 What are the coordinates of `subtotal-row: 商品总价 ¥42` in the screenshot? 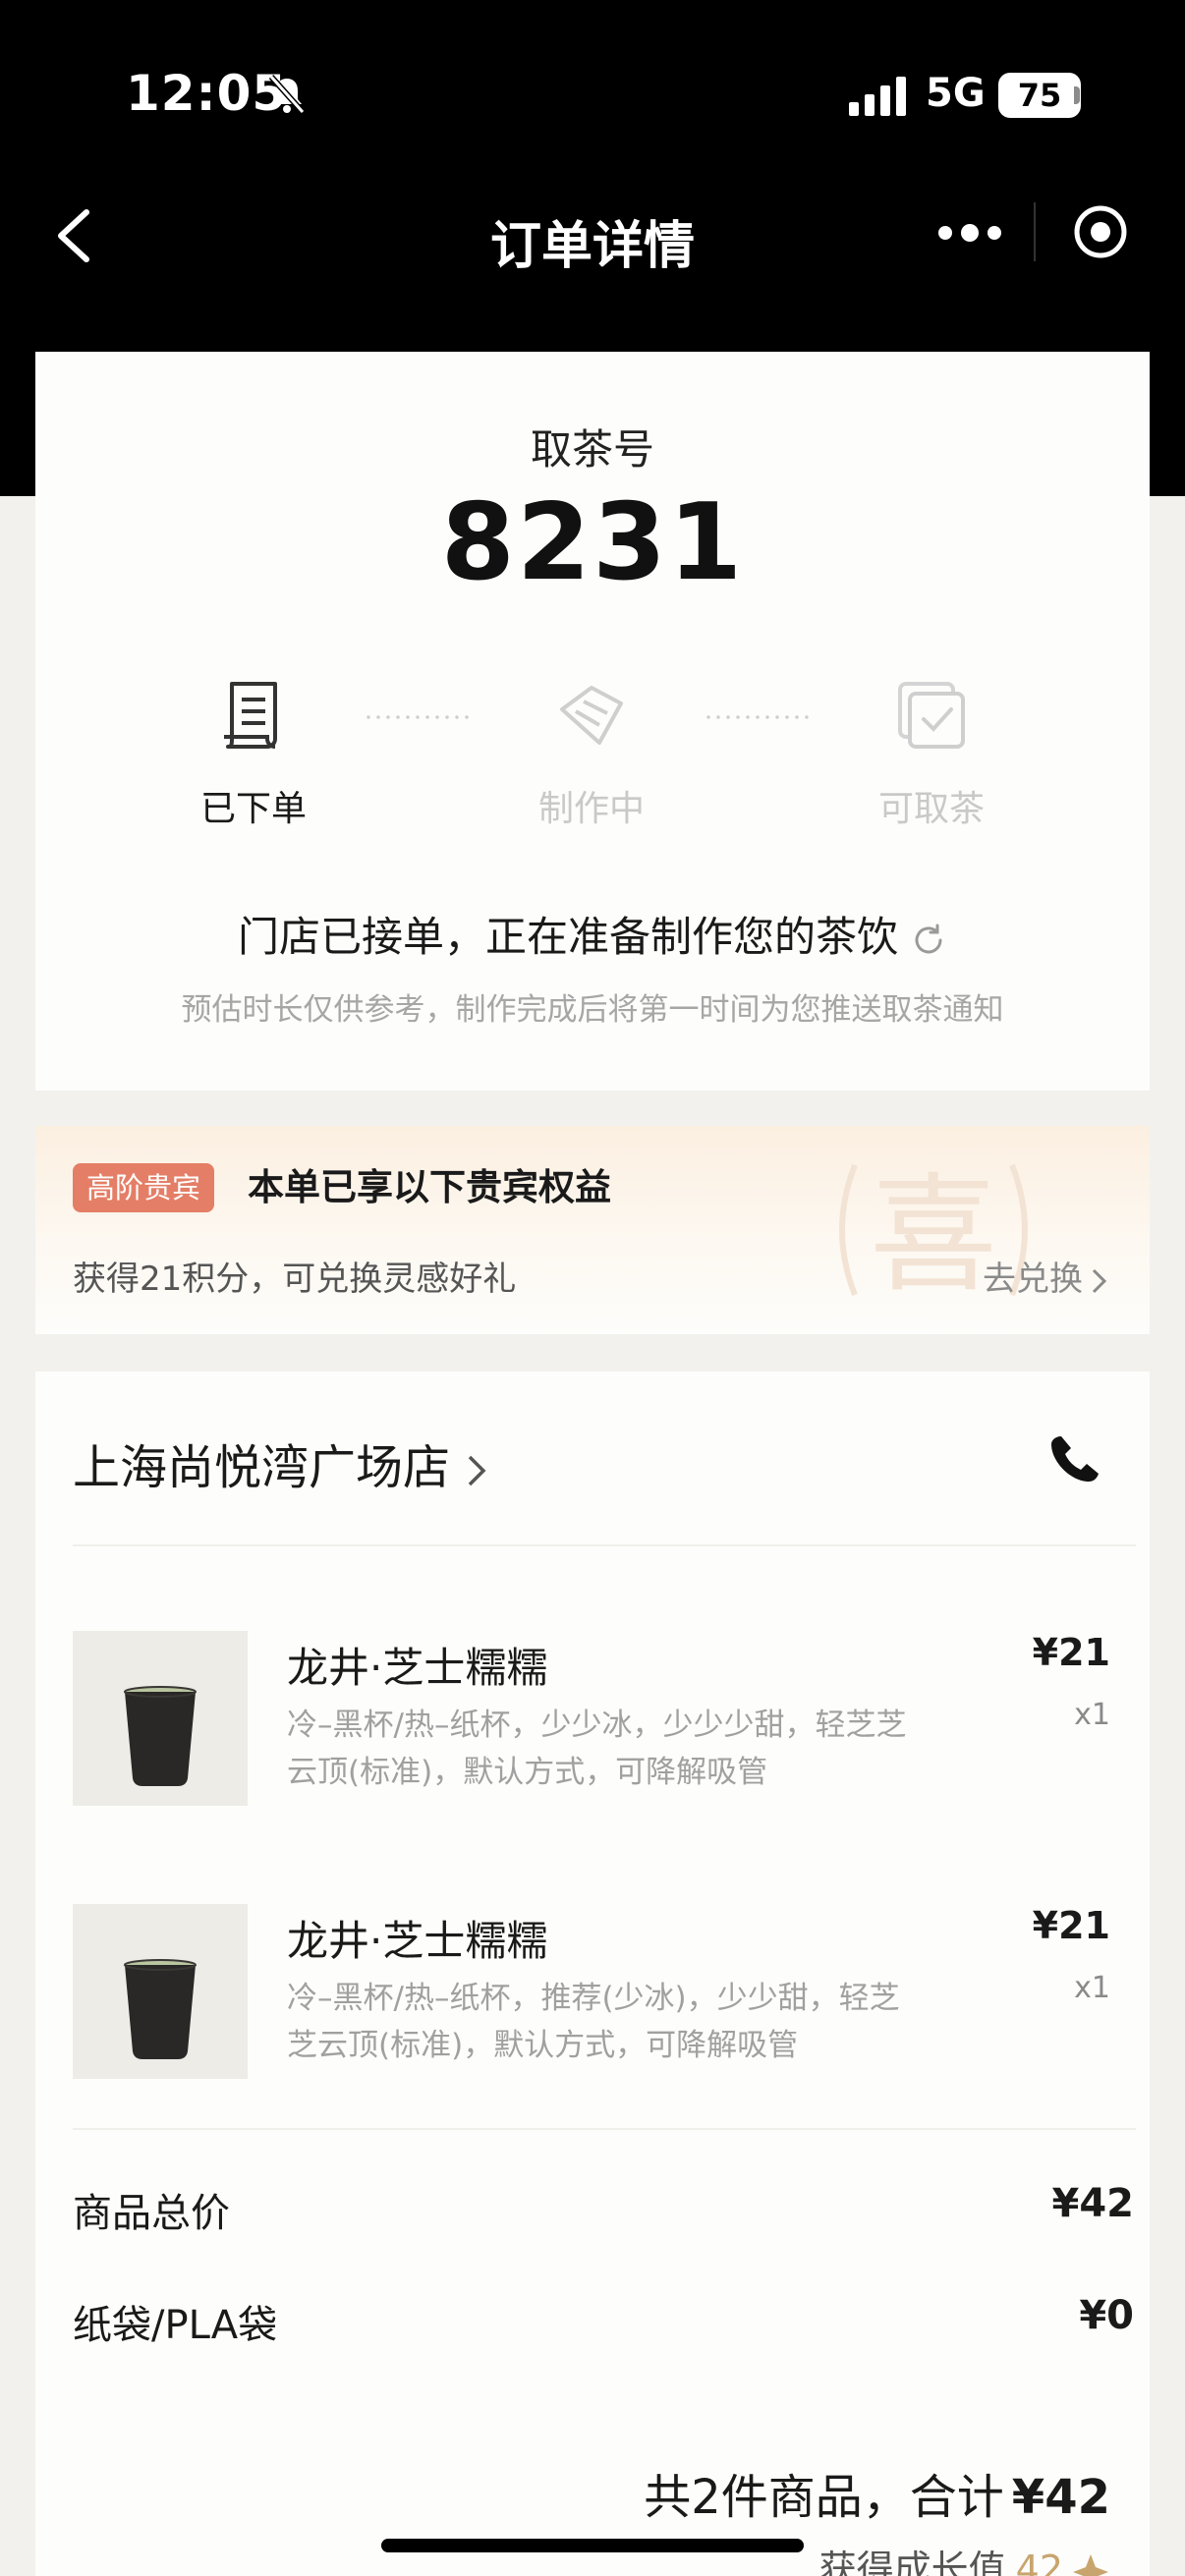 It's located at (604, 2209).